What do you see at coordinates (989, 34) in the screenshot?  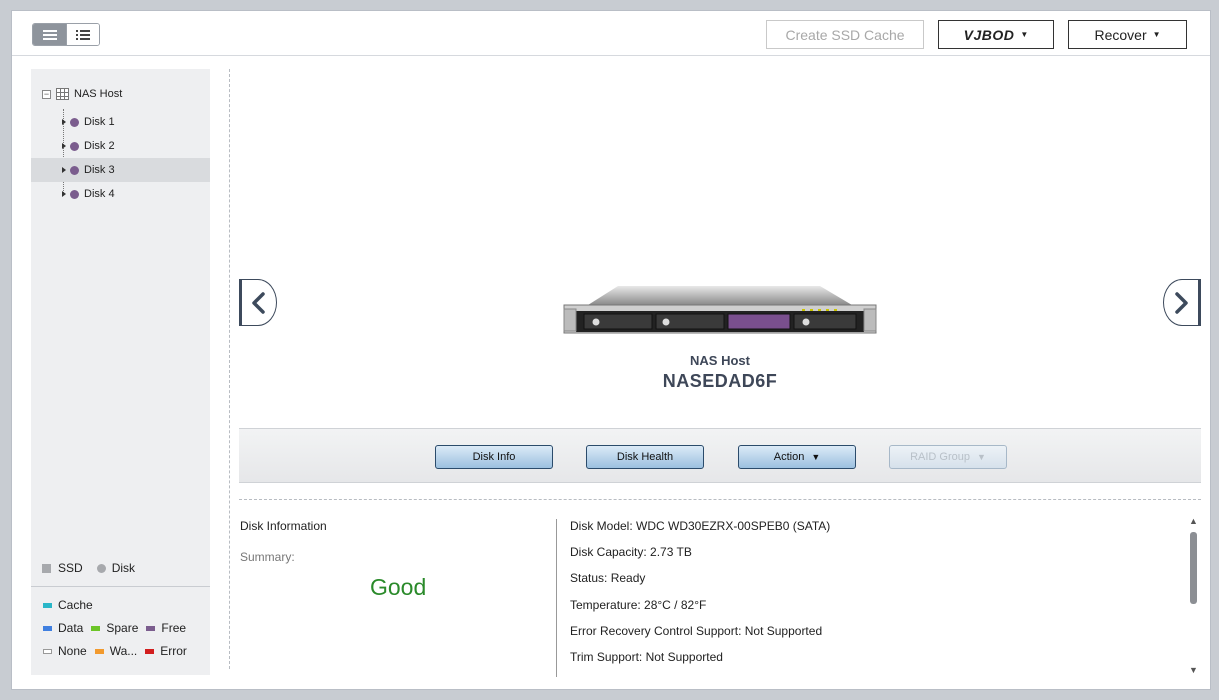 I see `vjbod-label: VJBOD` at bounding box center [989, 34].